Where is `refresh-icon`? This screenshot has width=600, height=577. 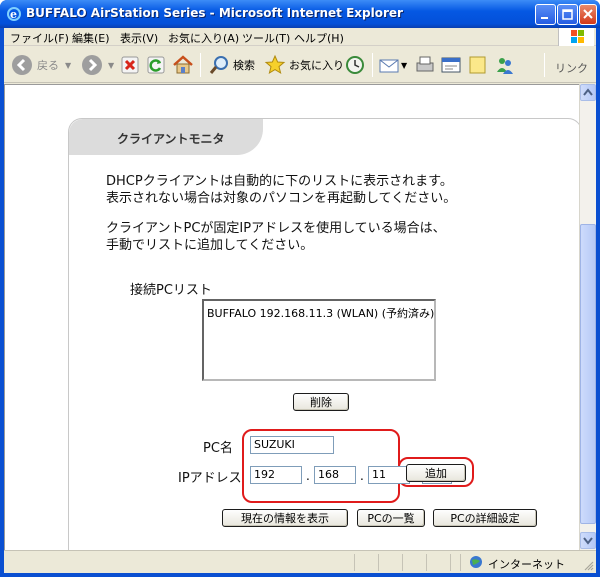 refresh-icon is located at coordinates (156, 65).